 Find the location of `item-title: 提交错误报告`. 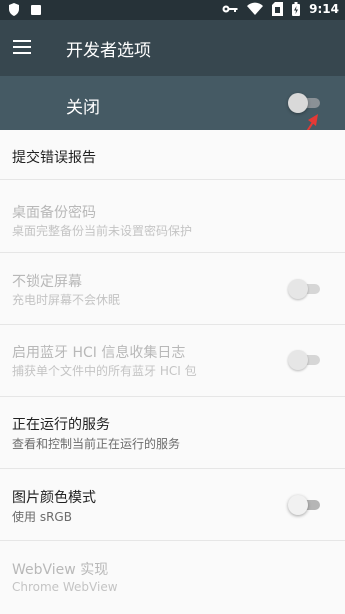

item-title: 提交错误报告 is located at coordinates (54, 158).